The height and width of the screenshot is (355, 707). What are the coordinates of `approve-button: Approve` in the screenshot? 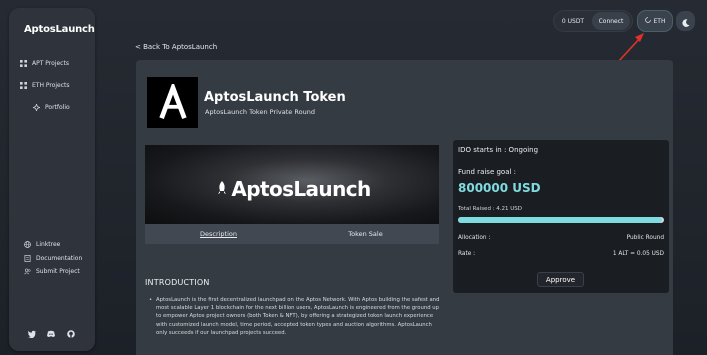 It's located at (560, 279).